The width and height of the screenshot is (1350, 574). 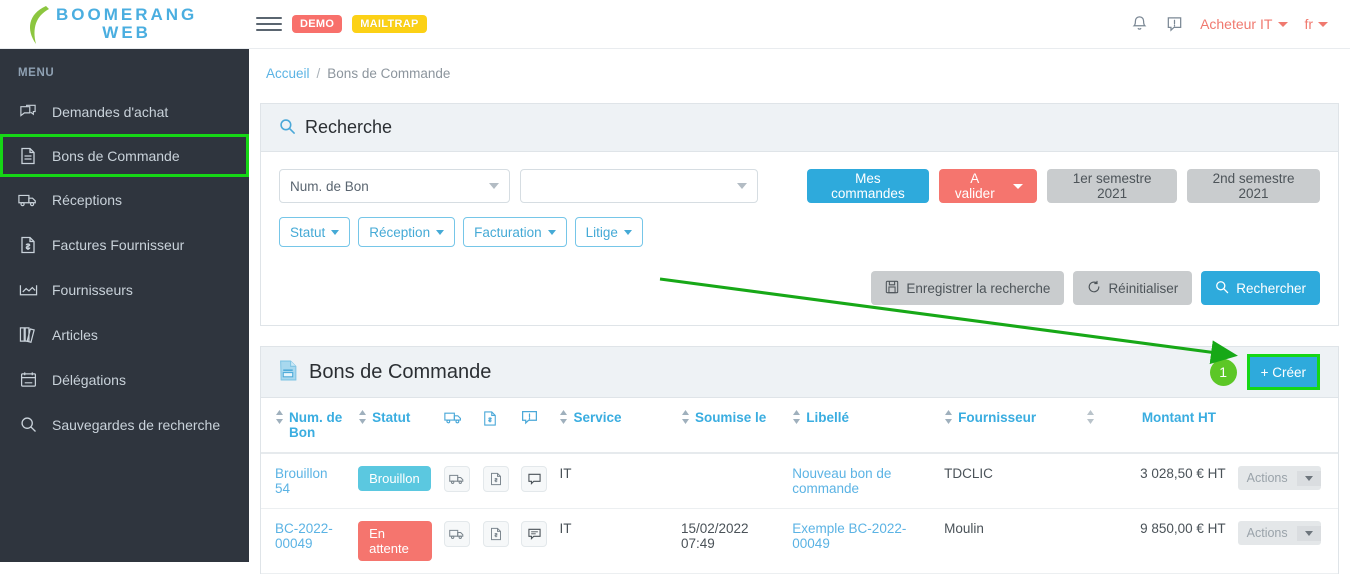 I want to click on reset-icon, so click(x=1094, y=288).